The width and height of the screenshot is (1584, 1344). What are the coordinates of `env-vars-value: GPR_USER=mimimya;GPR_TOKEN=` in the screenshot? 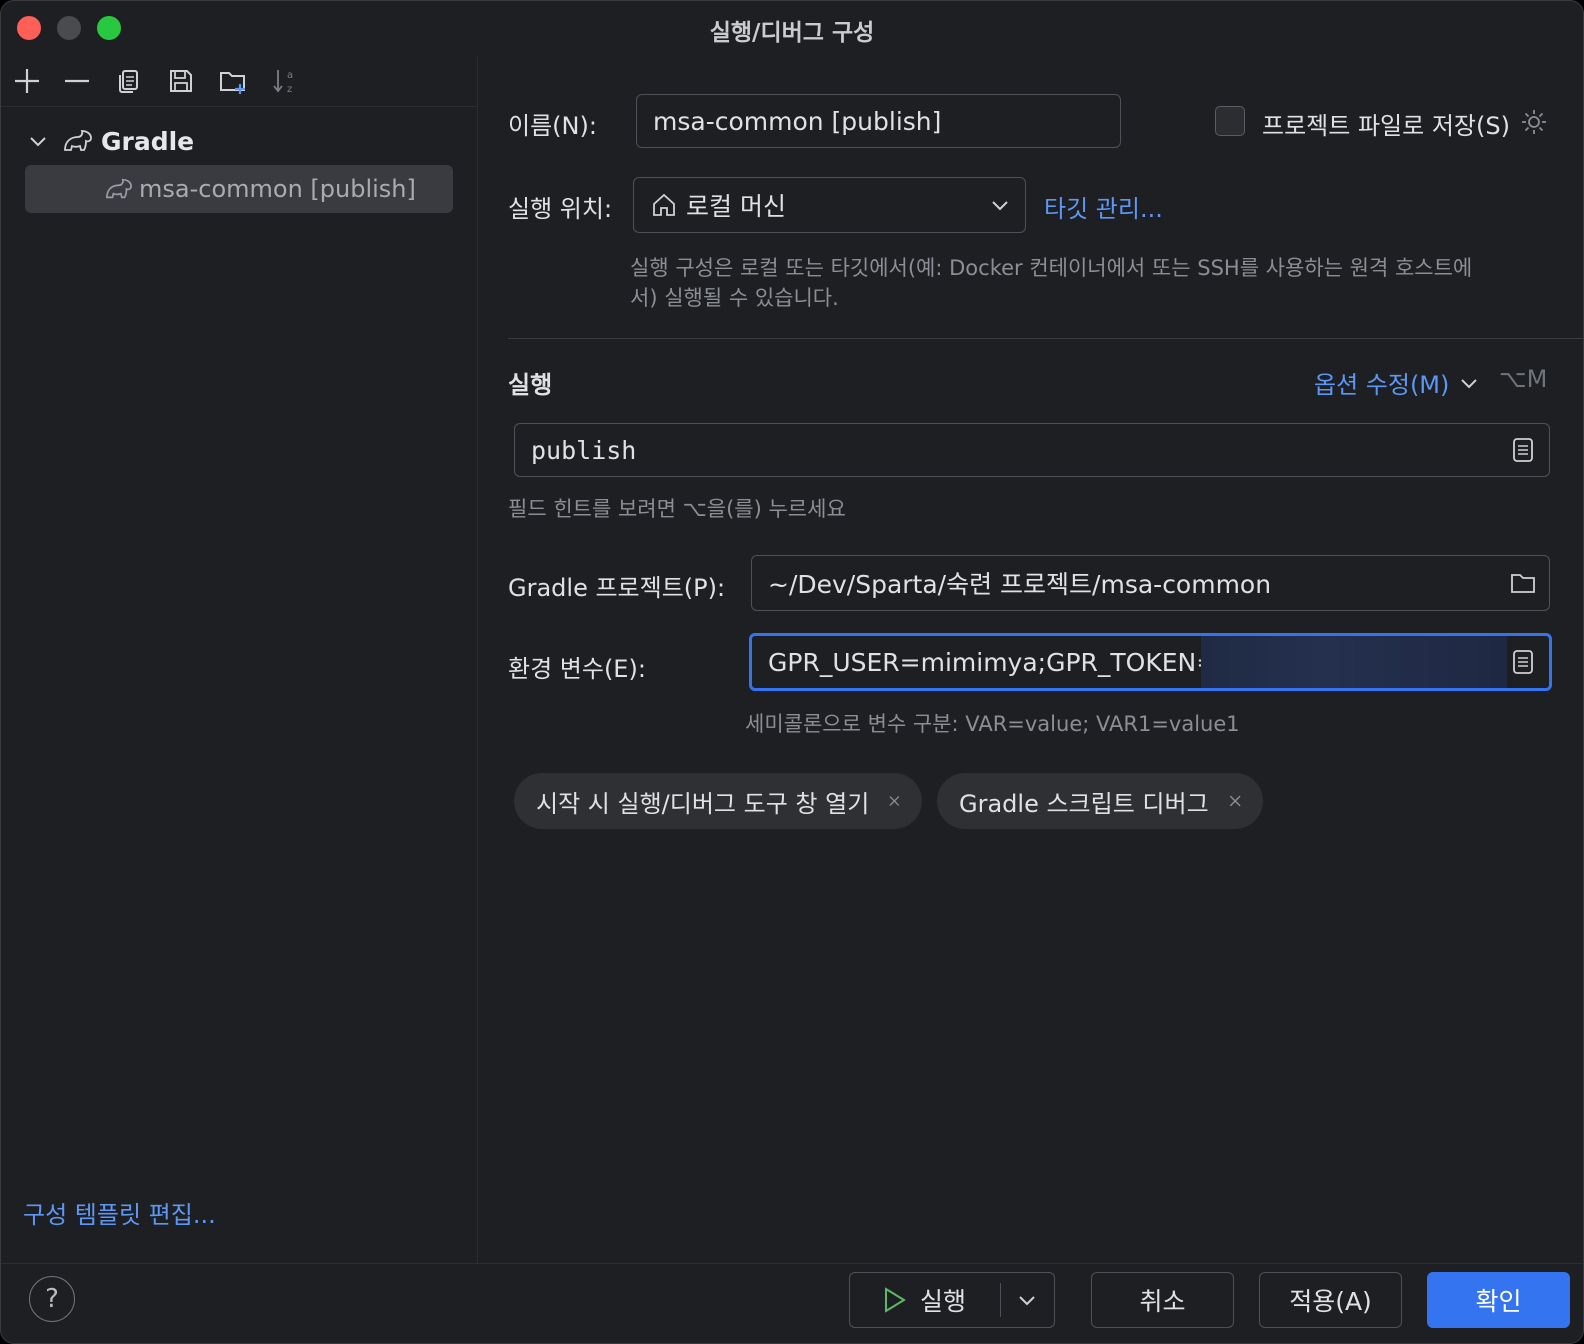 It's located at (993, 662).